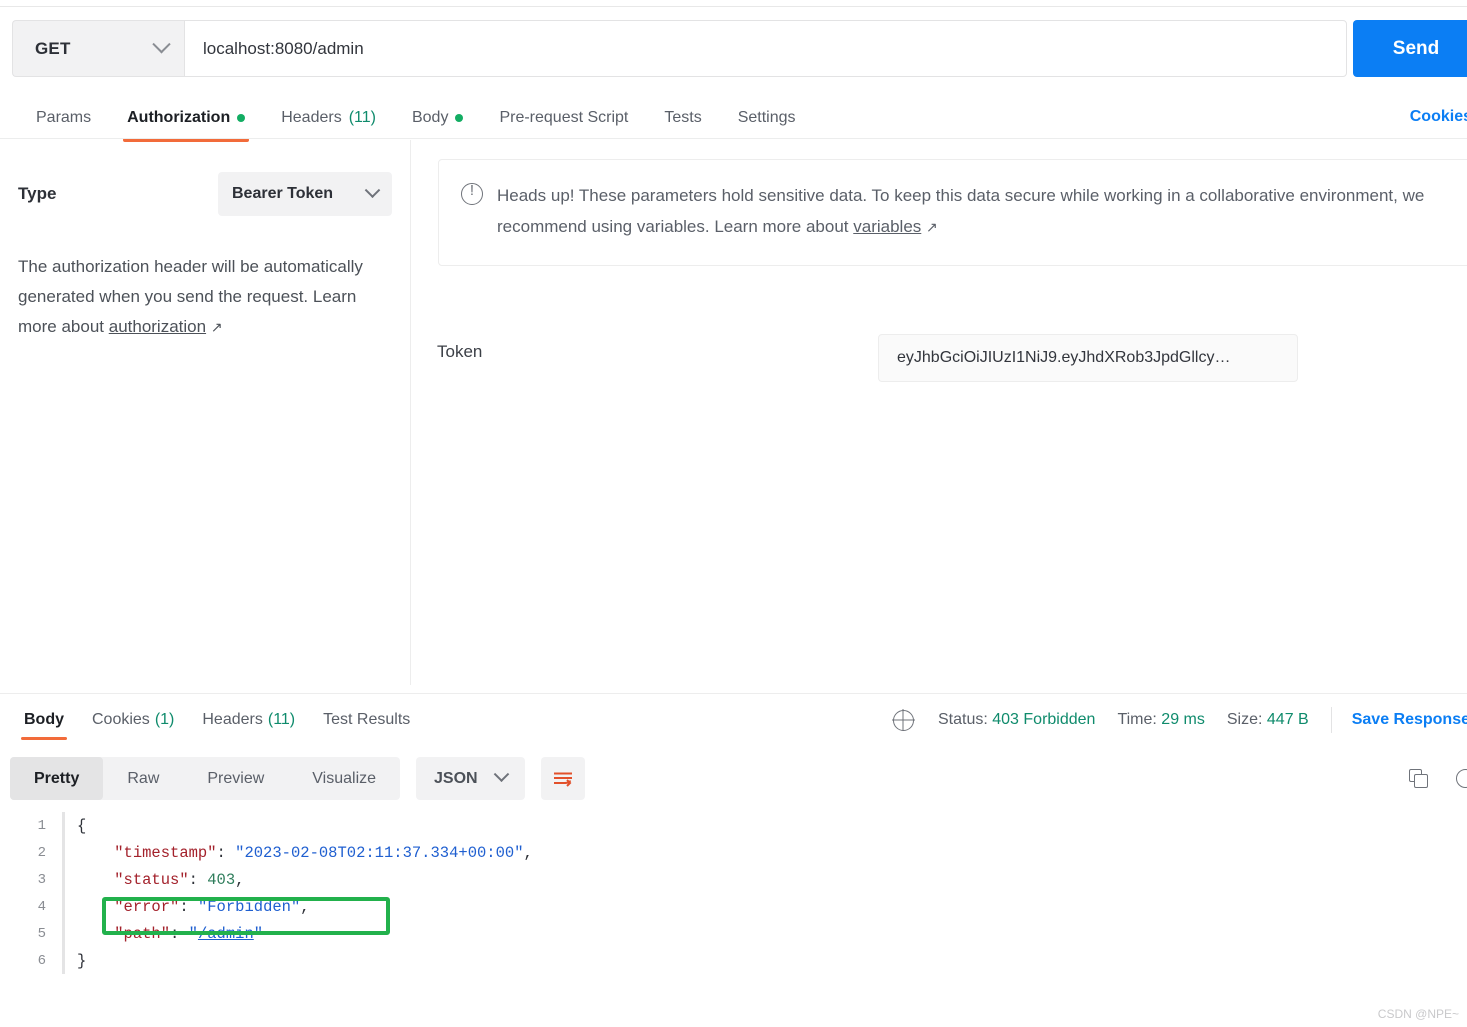  What do you see at coordinates (41, 879) in the screenshot?
I see `line-number: 3` at bounding box center [41, 879].